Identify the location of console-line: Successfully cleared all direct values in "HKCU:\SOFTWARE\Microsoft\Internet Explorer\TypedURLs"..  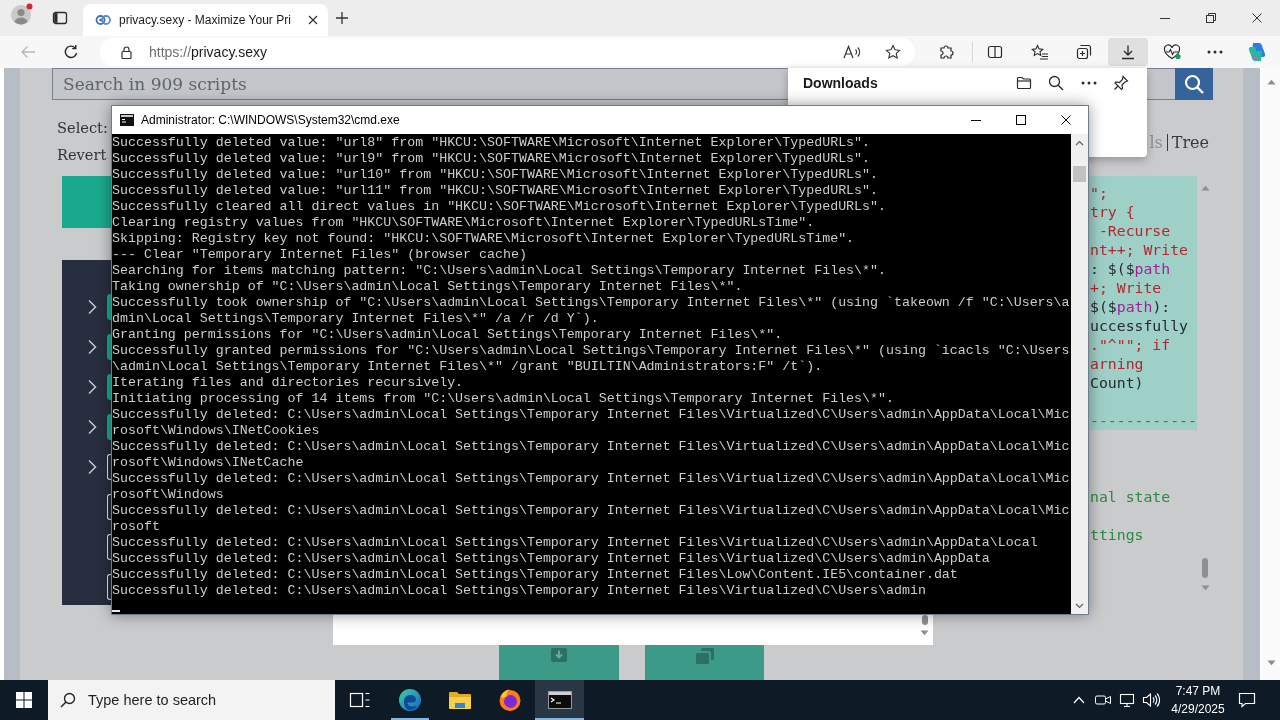
(499, 207).